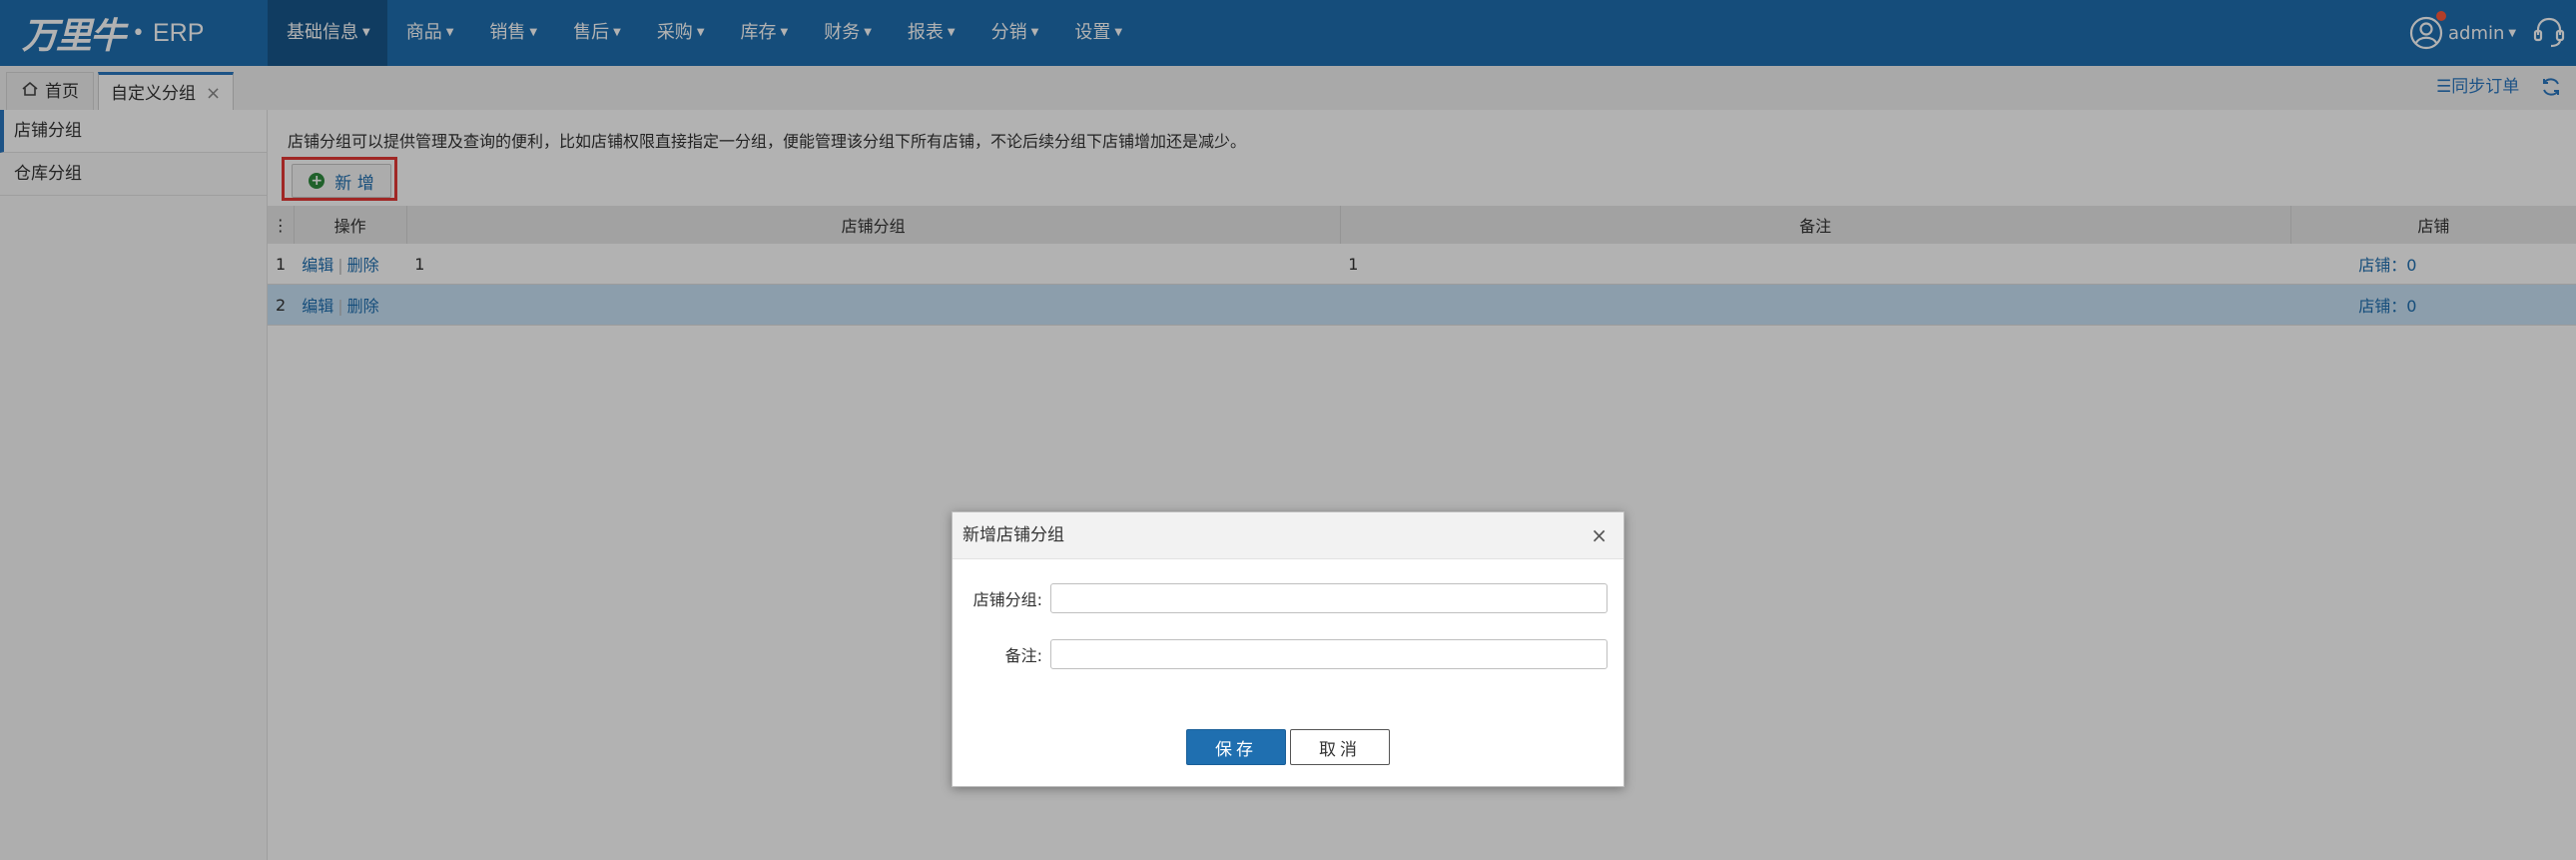 This screenshot has width=2576, height=860. I want to click on shop-group-input, so click(1329, 598).